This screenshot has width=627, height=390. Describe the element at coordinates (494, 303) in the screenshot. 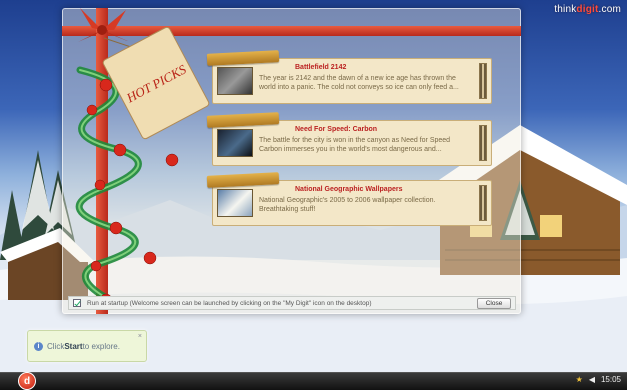

I see `close-button: Close` at that location.